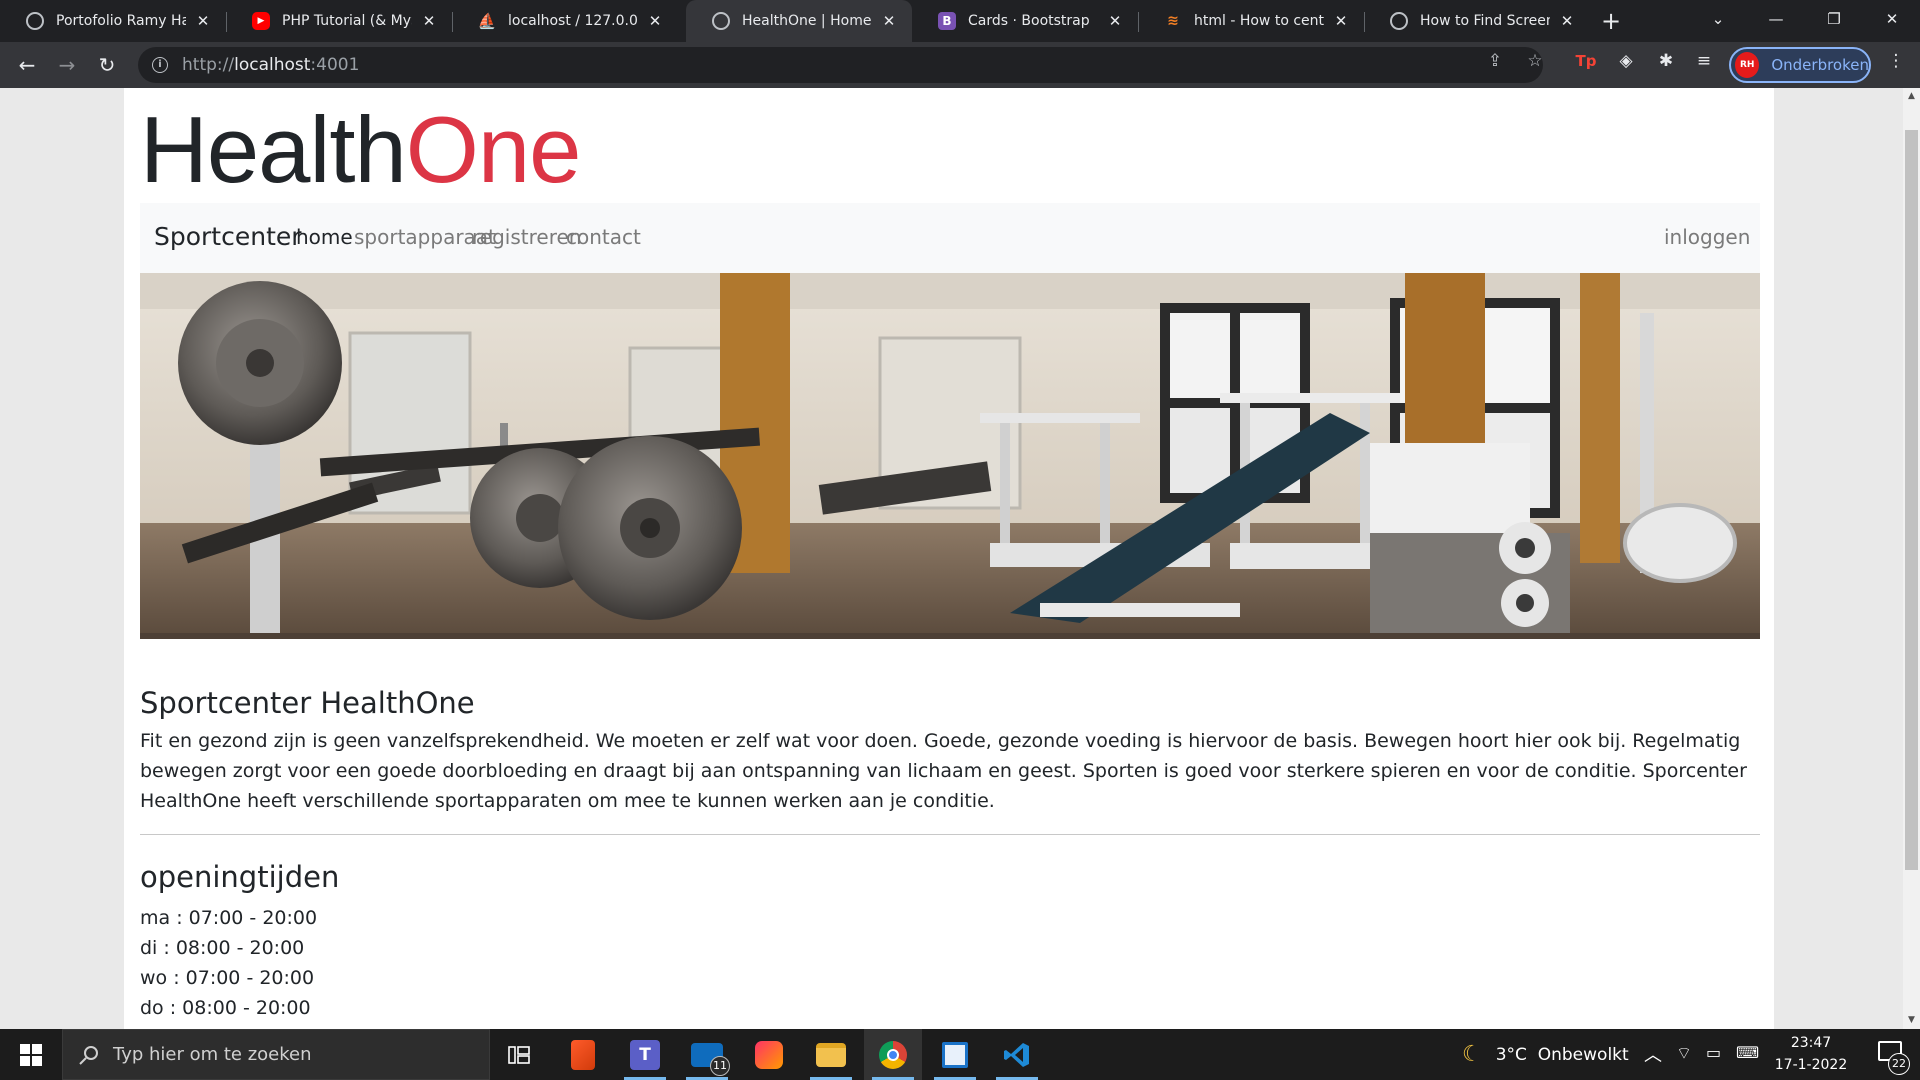 This screenshot has width=1920, height=1080. What do you see at coordinates (1747, 65) in the screenshot?
I see `avatar: RH` at bounding box center [1747, 65].